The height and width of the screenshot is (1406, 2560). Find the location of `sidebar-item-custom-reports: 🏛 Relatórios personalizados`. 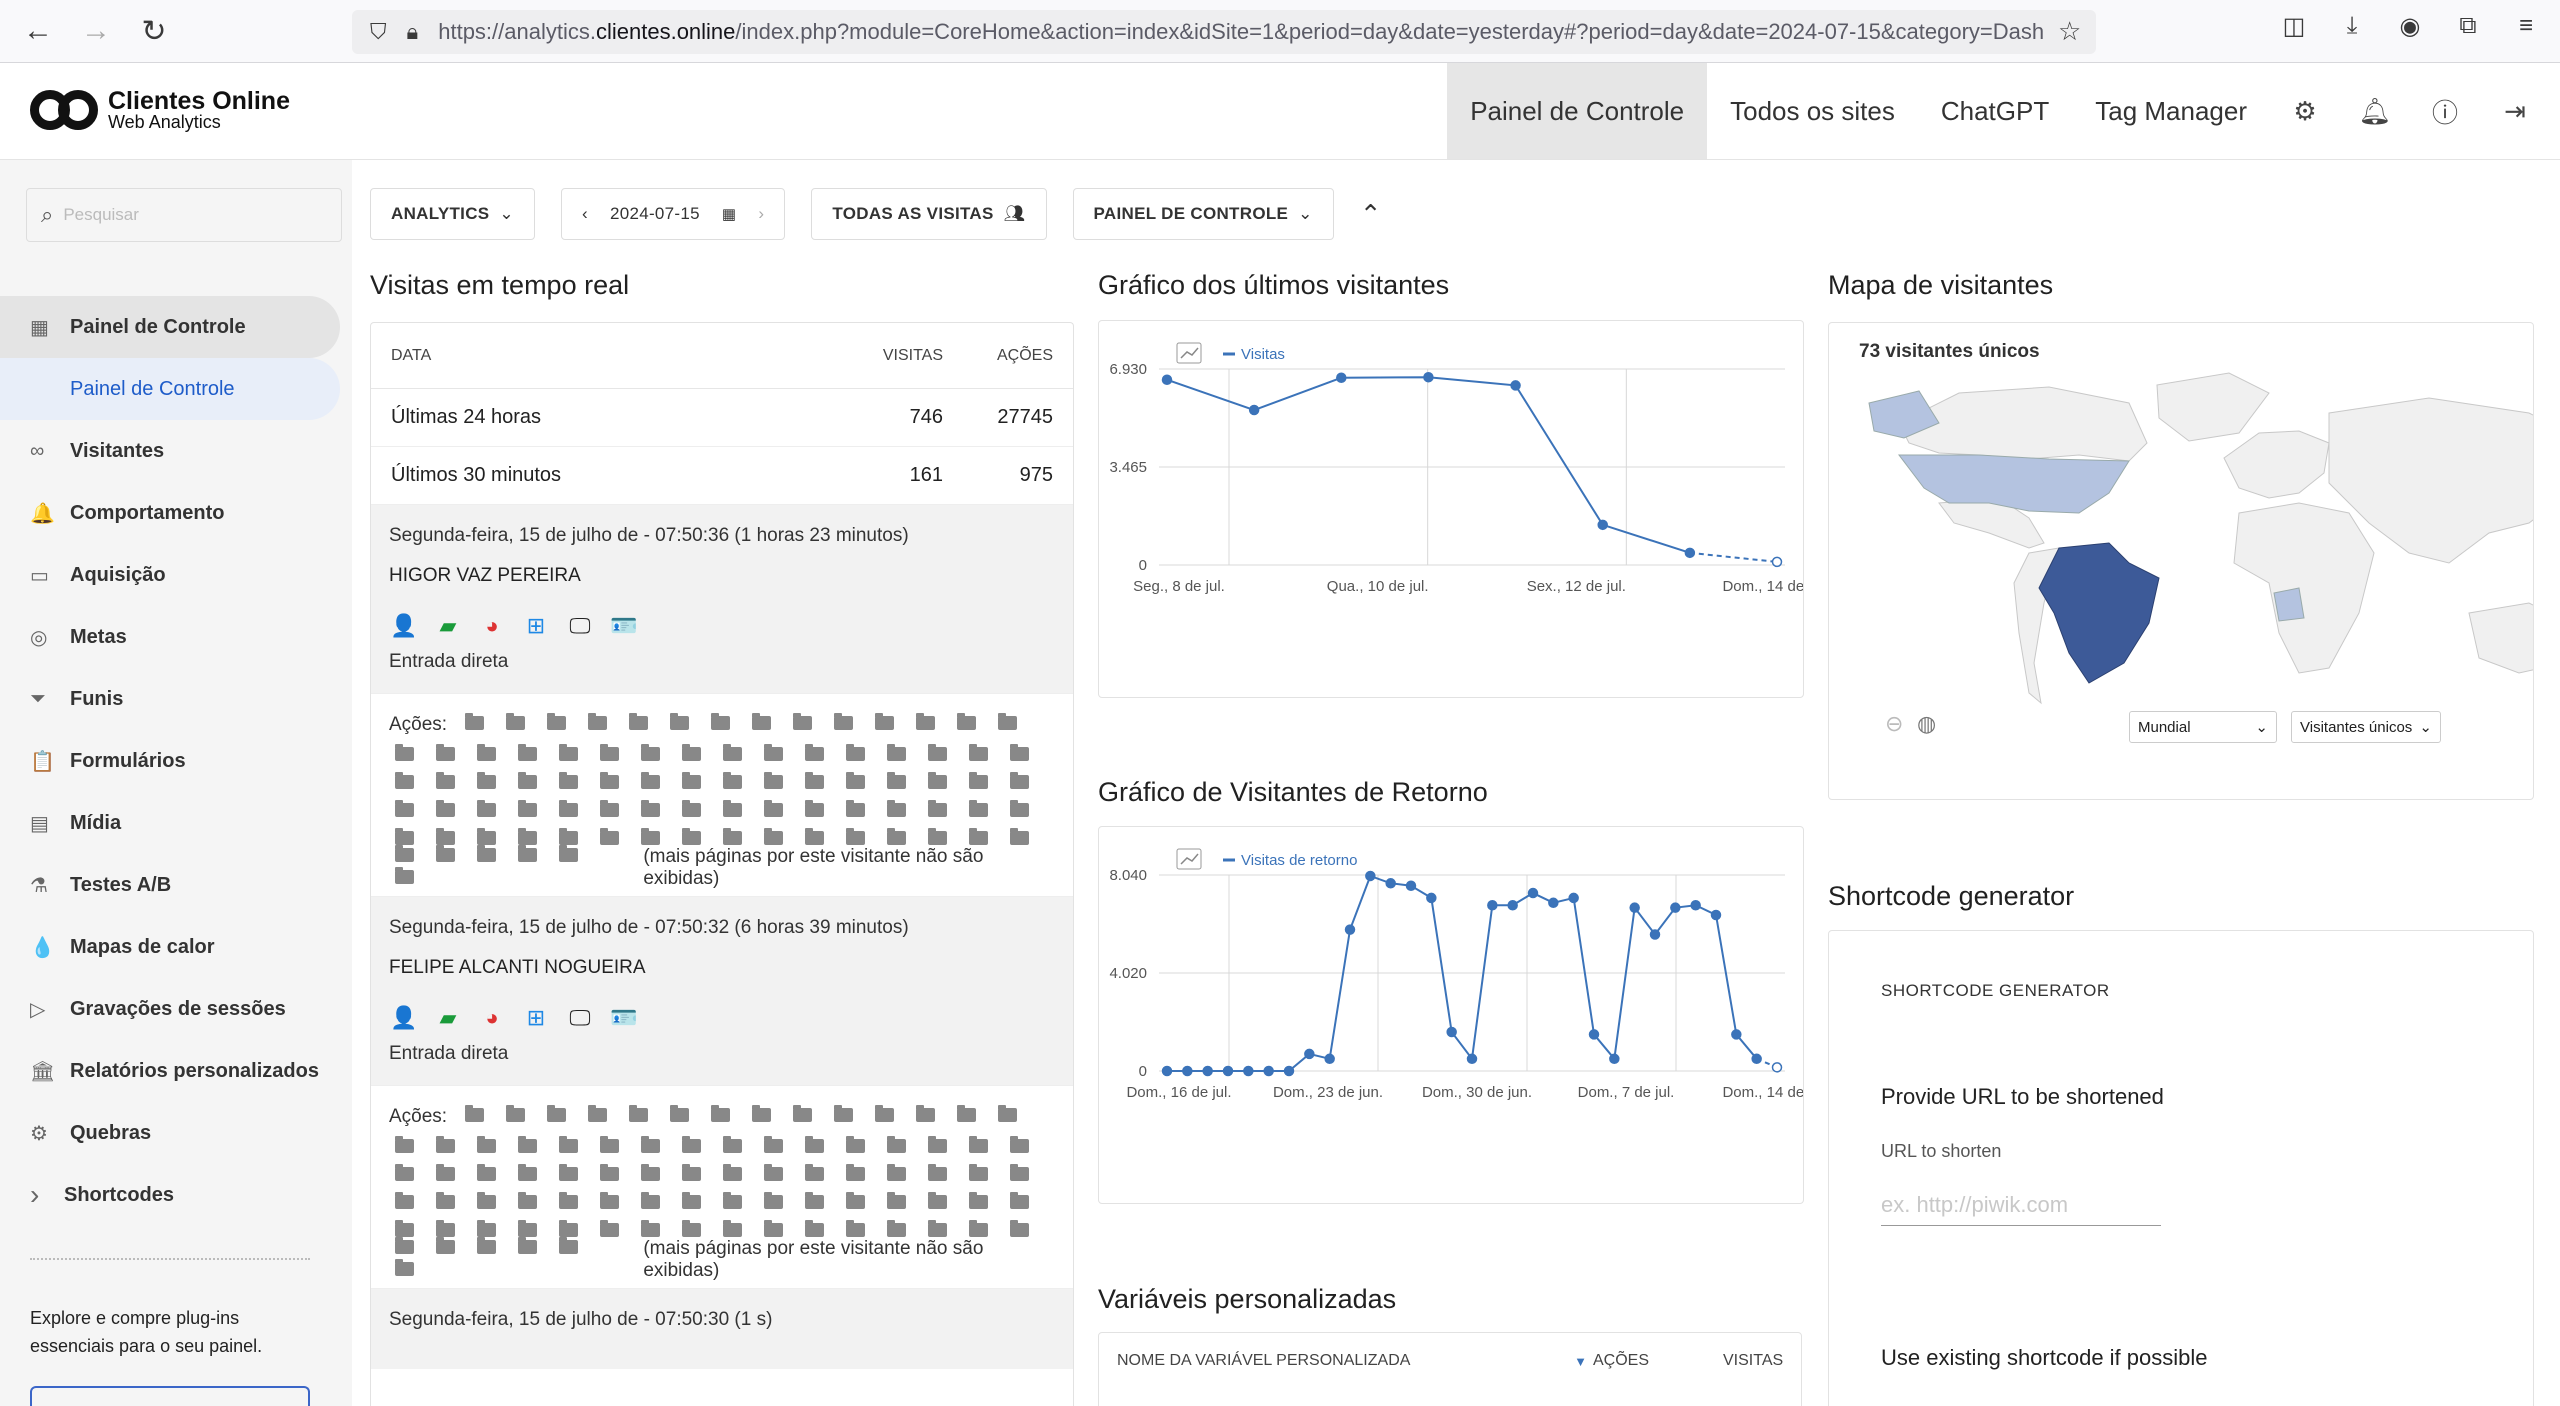

sidebar-item-custom-reports: 🏛 Relatórios personalizados is located at coordinates (176, 1071).